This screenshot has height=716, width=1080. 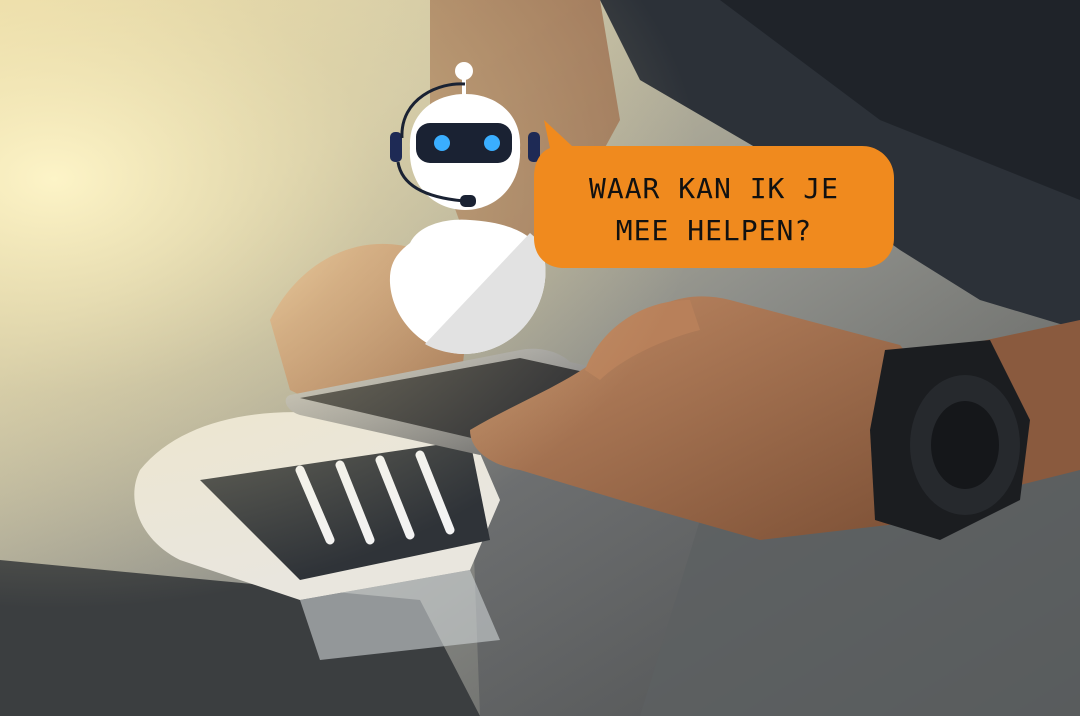 What do you see at coordinates (714, 210) in the screenshot?
I see `speech-bubble-text: WAAR KAN IK JE MEE HELPEN?` at bounding box center [714, 210].